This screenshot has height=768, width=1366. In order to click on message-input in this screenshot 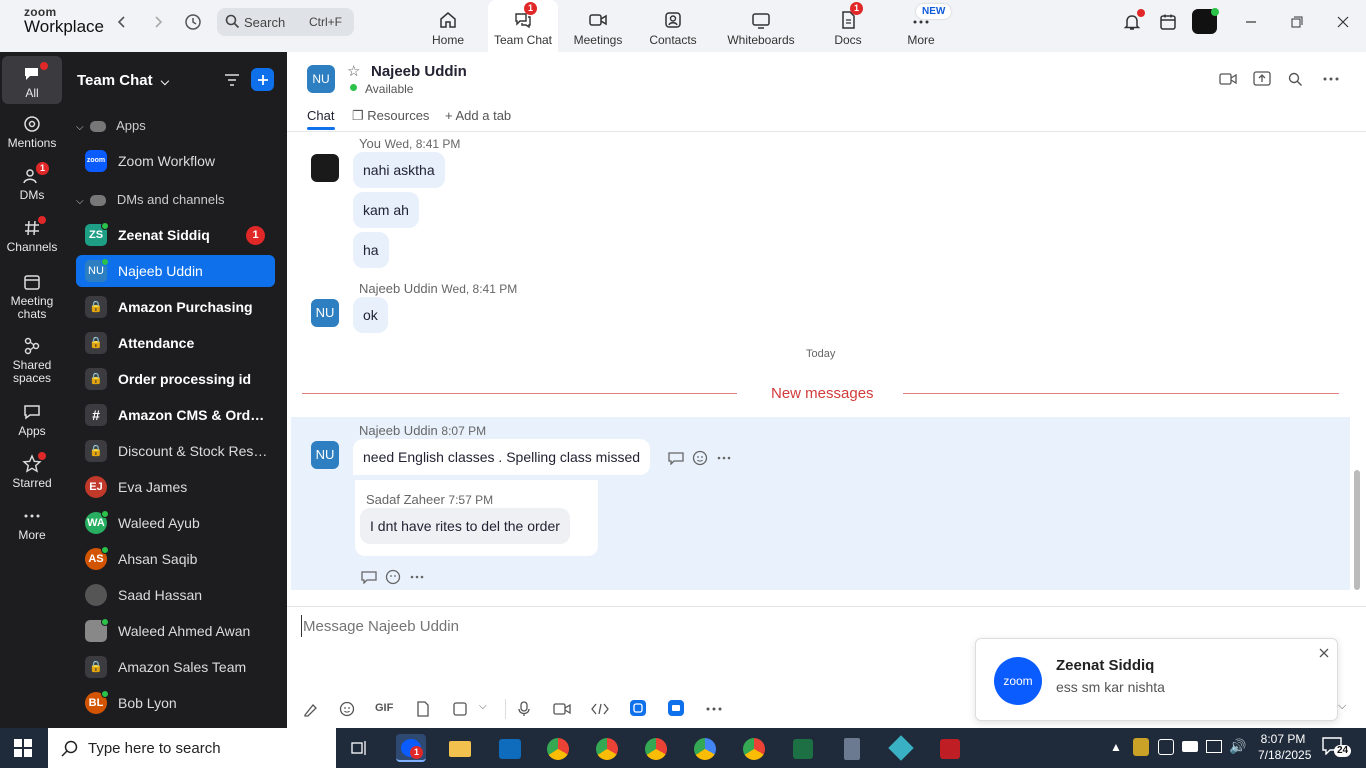, I will do `click(626, 626)`.